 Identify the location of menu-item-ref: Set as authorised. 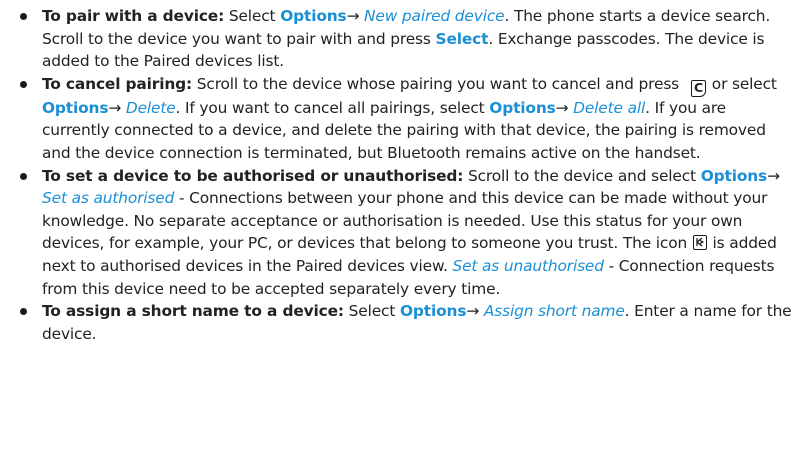
(108, 198).